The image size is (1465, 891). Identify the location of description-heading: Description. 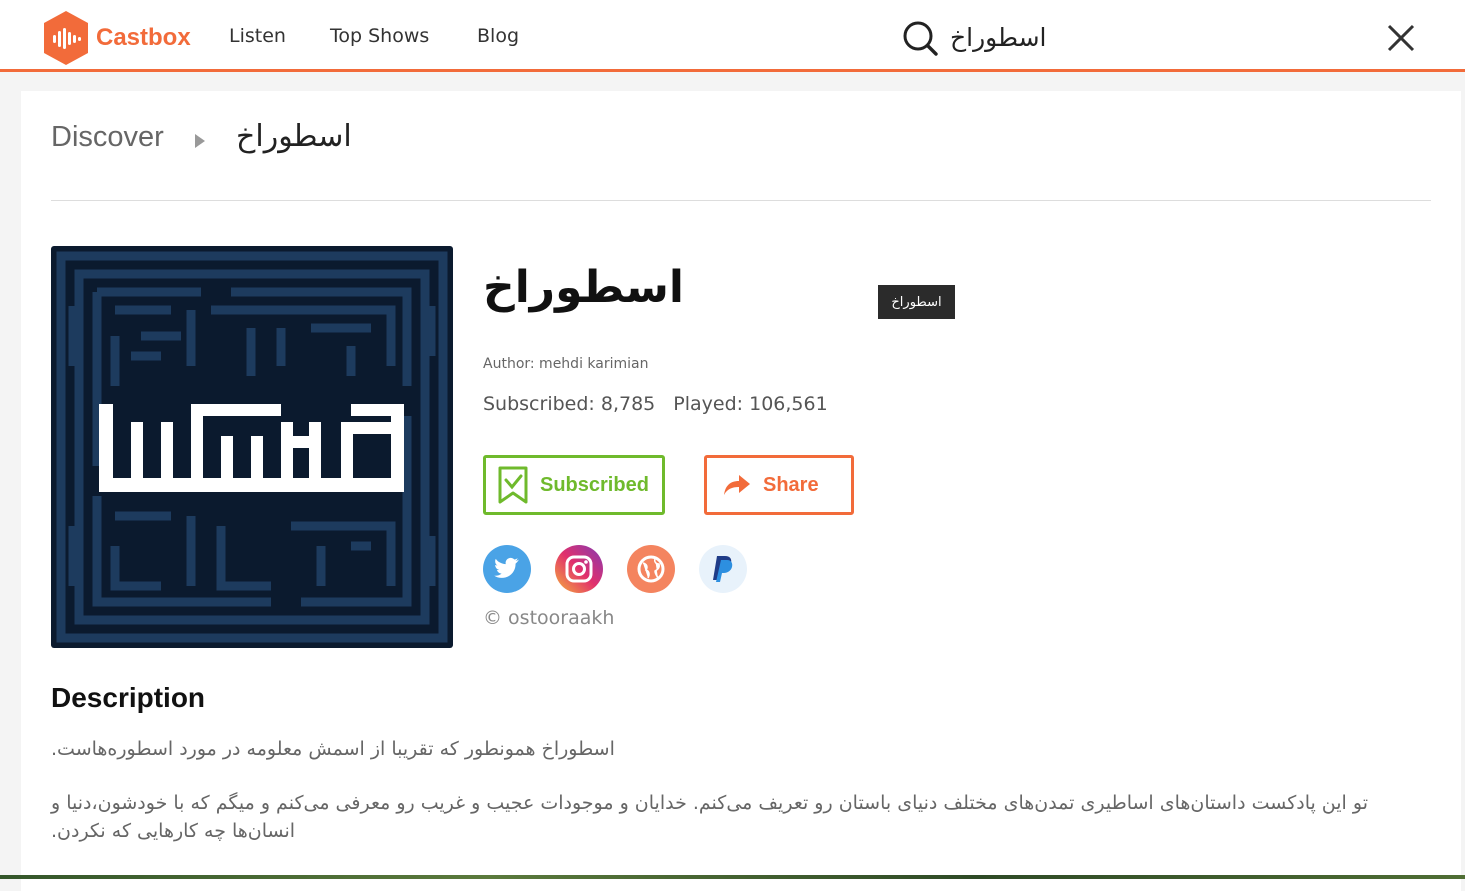
(128, 697).